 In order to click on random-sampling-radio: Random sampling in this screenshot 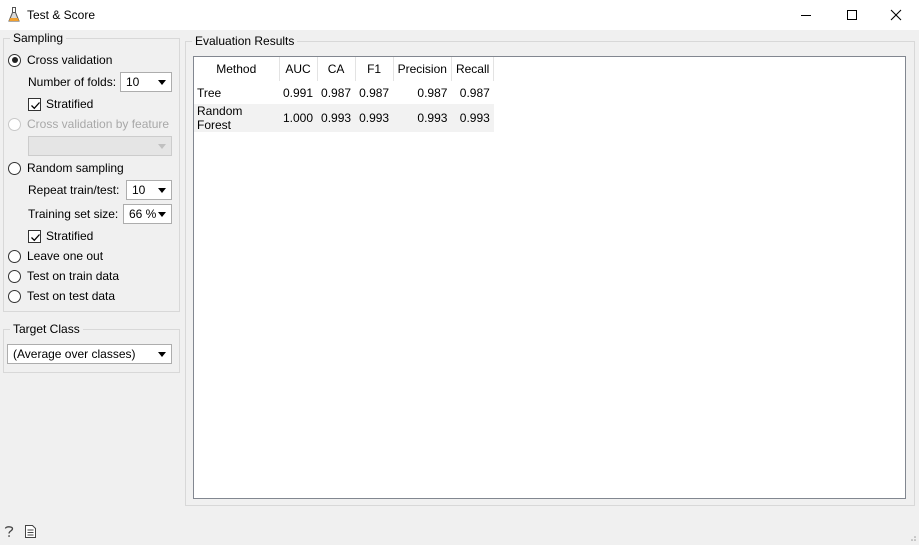, I will do `click(66, 168)`.